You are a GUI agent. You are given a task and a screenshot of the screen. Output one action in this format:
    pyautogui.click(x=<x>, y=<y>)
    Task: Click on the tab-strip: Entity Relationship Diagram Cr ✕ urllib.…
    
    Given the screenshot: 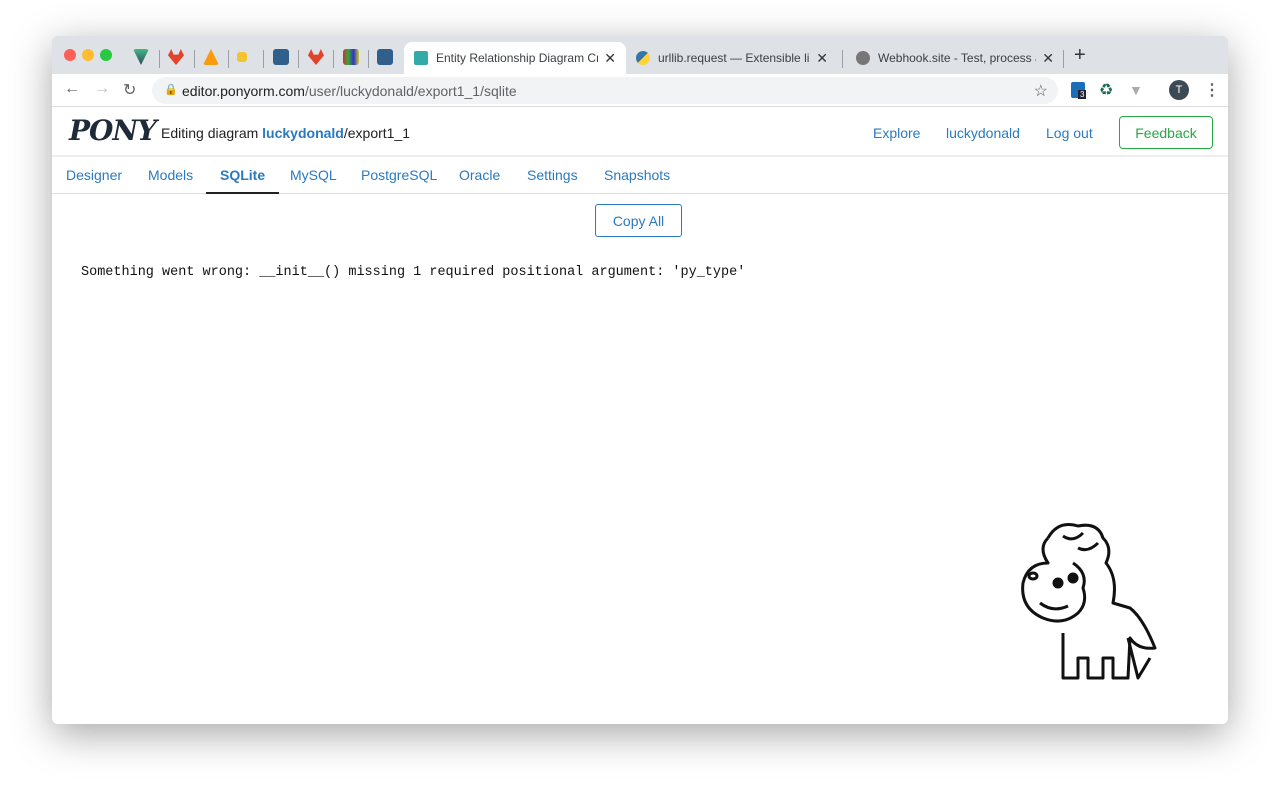 What is the action you would take?
    pyautogui.click(x=640, y=55)
    